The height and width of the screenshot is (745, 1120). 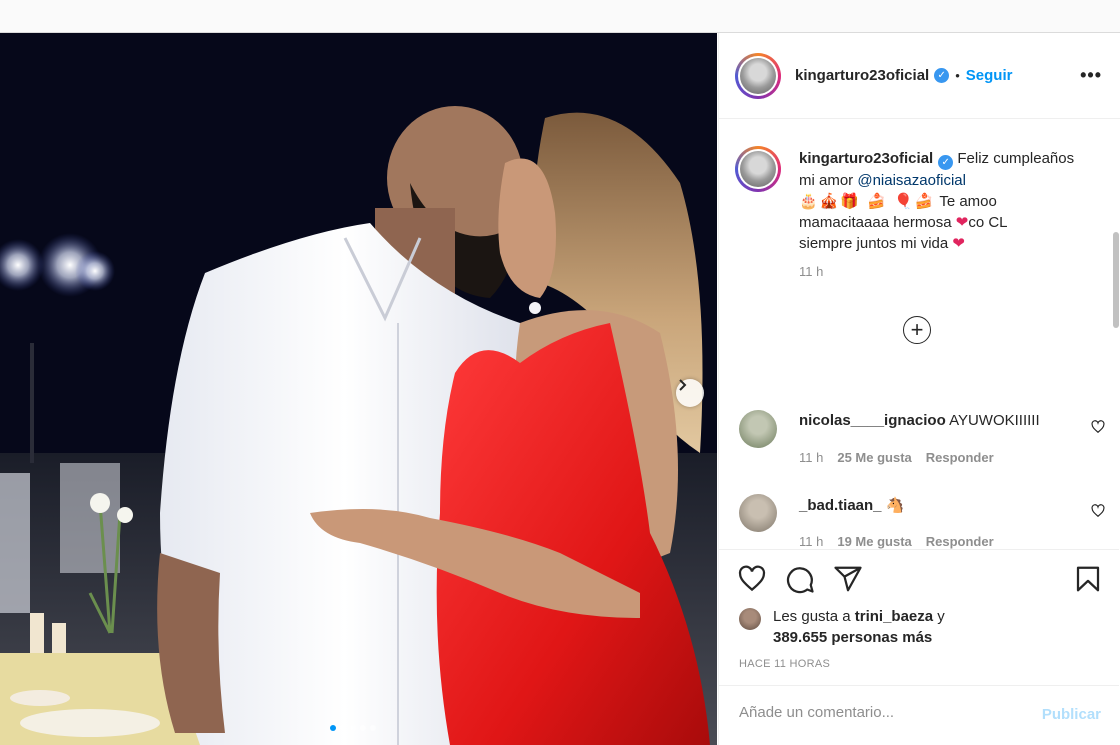 What do you see at coordinates (690, 393) in the screenshot?
I see `next-photo-button` at bounding box center [690, 393].